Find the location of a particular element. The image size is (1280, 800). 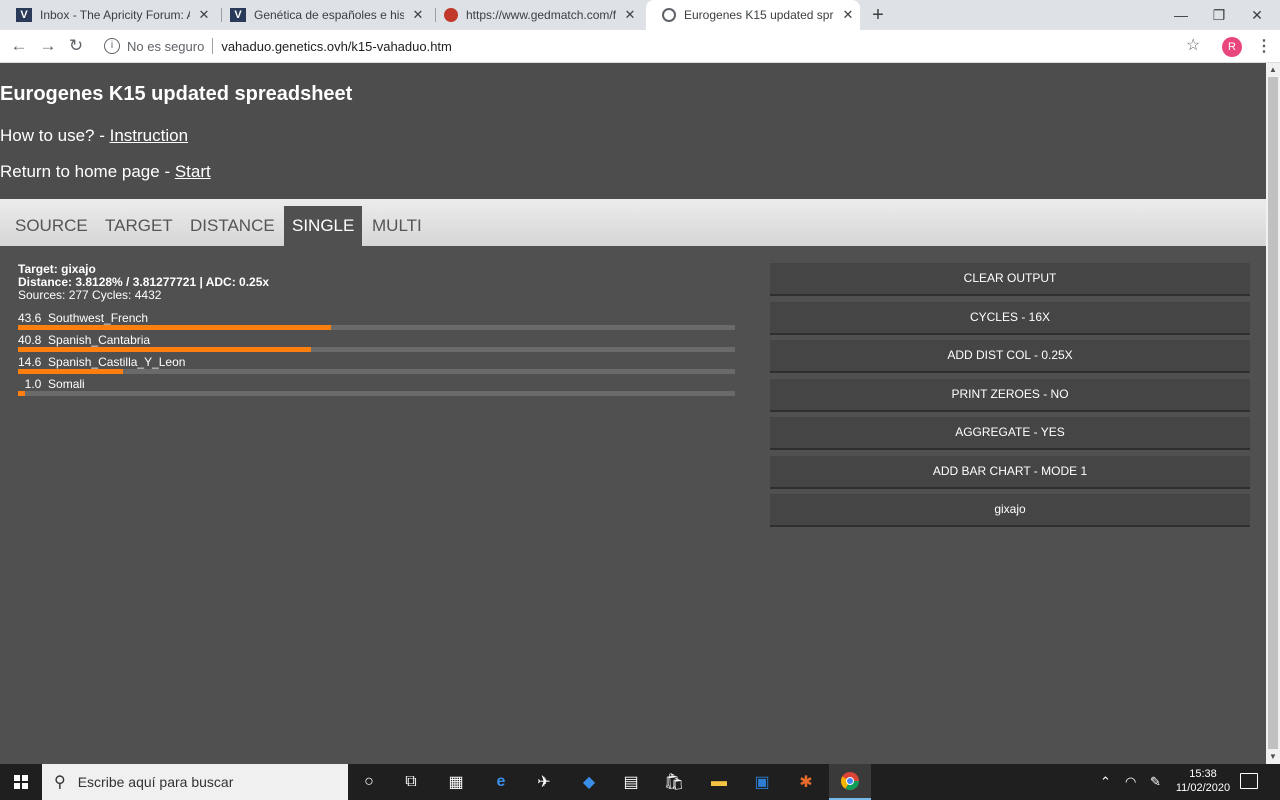

scroll-down-arrow-icon: ▼ is located at coordinates (1273, 757).